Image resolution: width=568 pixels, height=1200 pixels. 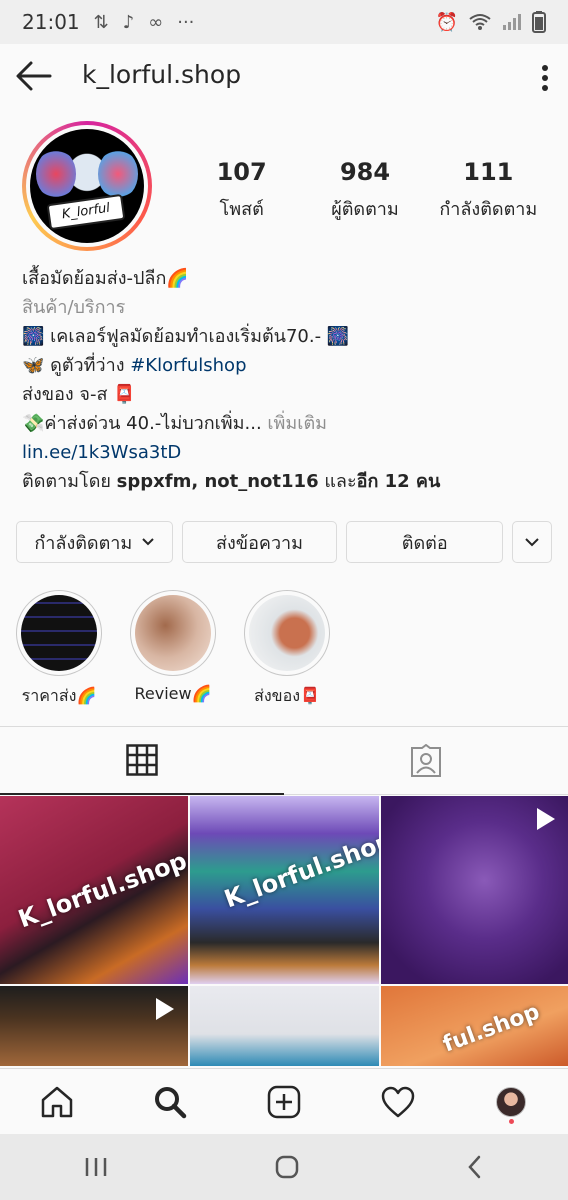 I want to click on bio-category: สินค้า/บริการ, so click(x=74, y=307).